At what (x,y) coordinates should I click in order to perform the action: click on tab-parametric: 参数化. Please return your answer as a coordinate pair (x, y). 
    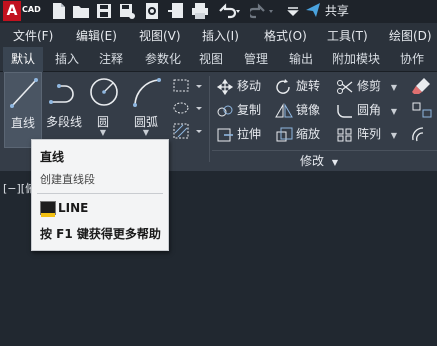
    Looking at the image, I should click on (163, 59).